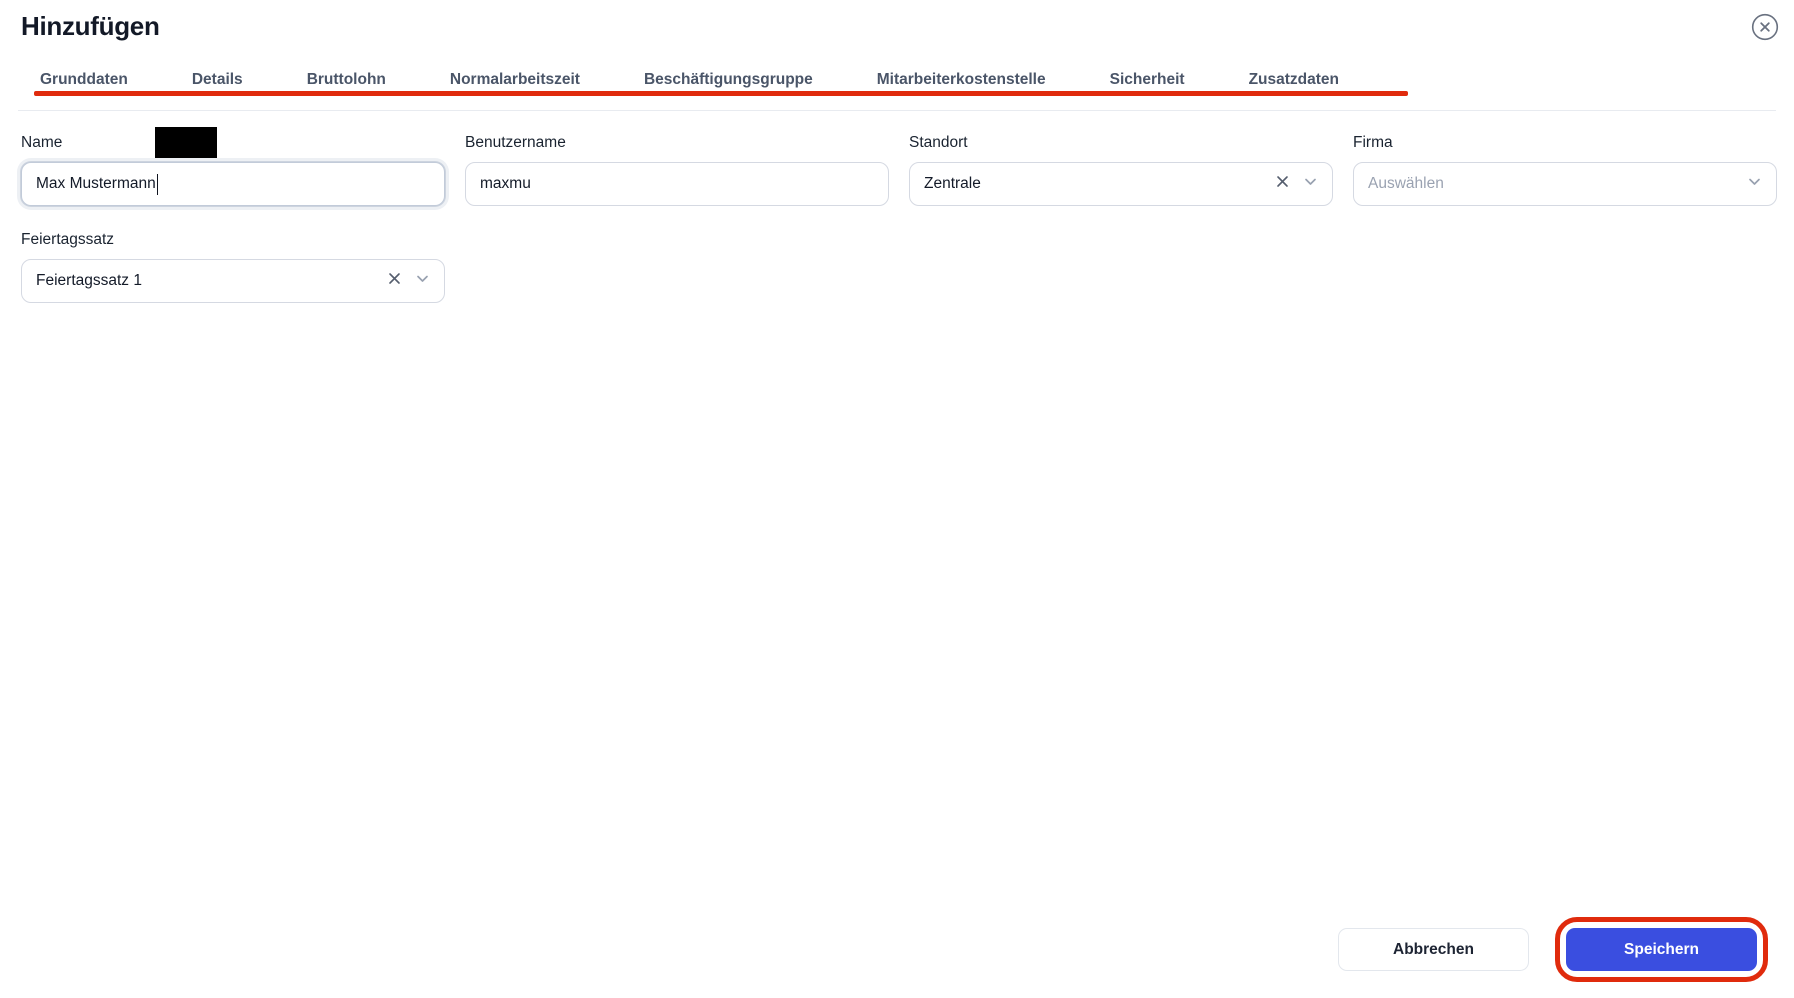 This screenshot has width=1794, height=998. Describe the element at coordinates (233, 281) in the screenshot. I see `feiertagssatz-select: Feiertagssatz 1` at that location.